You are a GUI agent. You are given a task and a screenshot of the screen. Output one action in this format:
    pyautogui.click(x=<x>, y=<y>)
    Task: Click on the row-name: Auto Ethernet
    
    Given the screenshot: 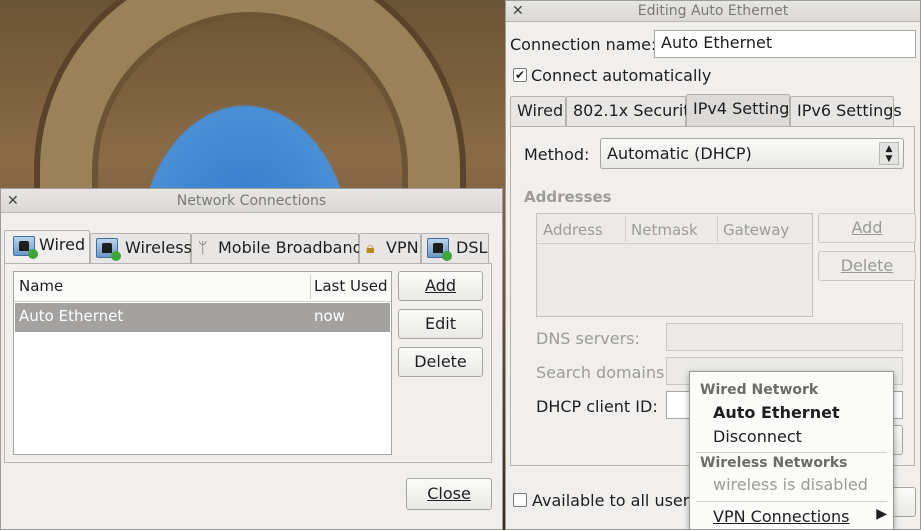 What is the action you would take?
    pyautogui.click(x=71, y=316)
    